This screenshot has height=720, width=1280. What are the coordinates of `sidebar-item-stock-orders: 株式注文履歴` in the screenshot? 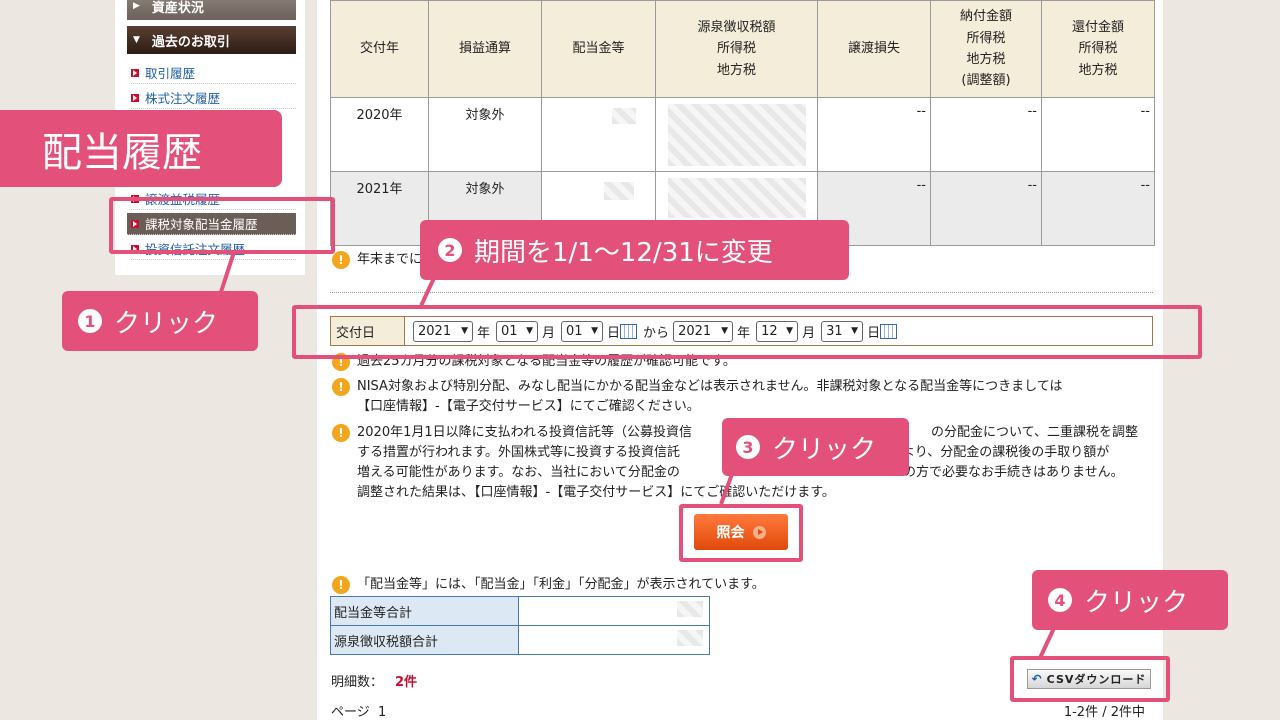 It's located at (213, 98).